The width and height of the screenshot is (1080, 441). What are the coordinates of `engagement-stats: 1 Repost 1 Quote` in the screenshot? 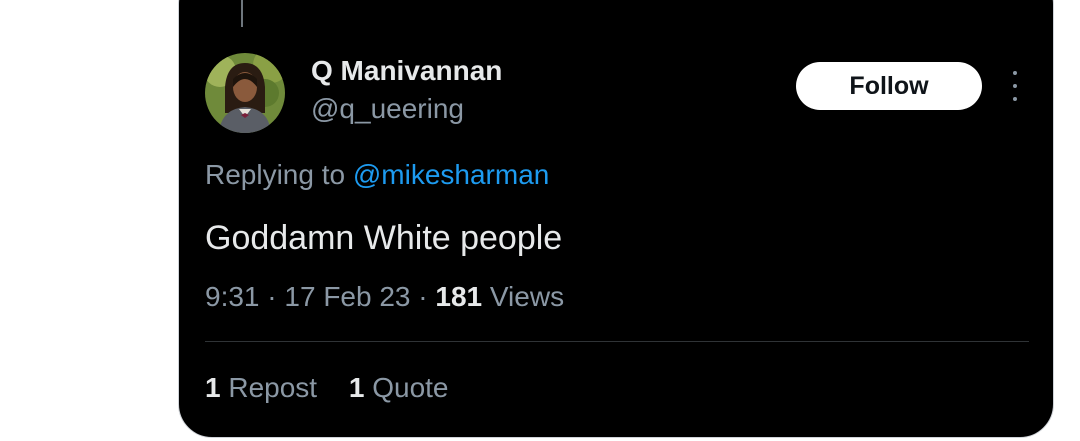 It's located at (327, 388).